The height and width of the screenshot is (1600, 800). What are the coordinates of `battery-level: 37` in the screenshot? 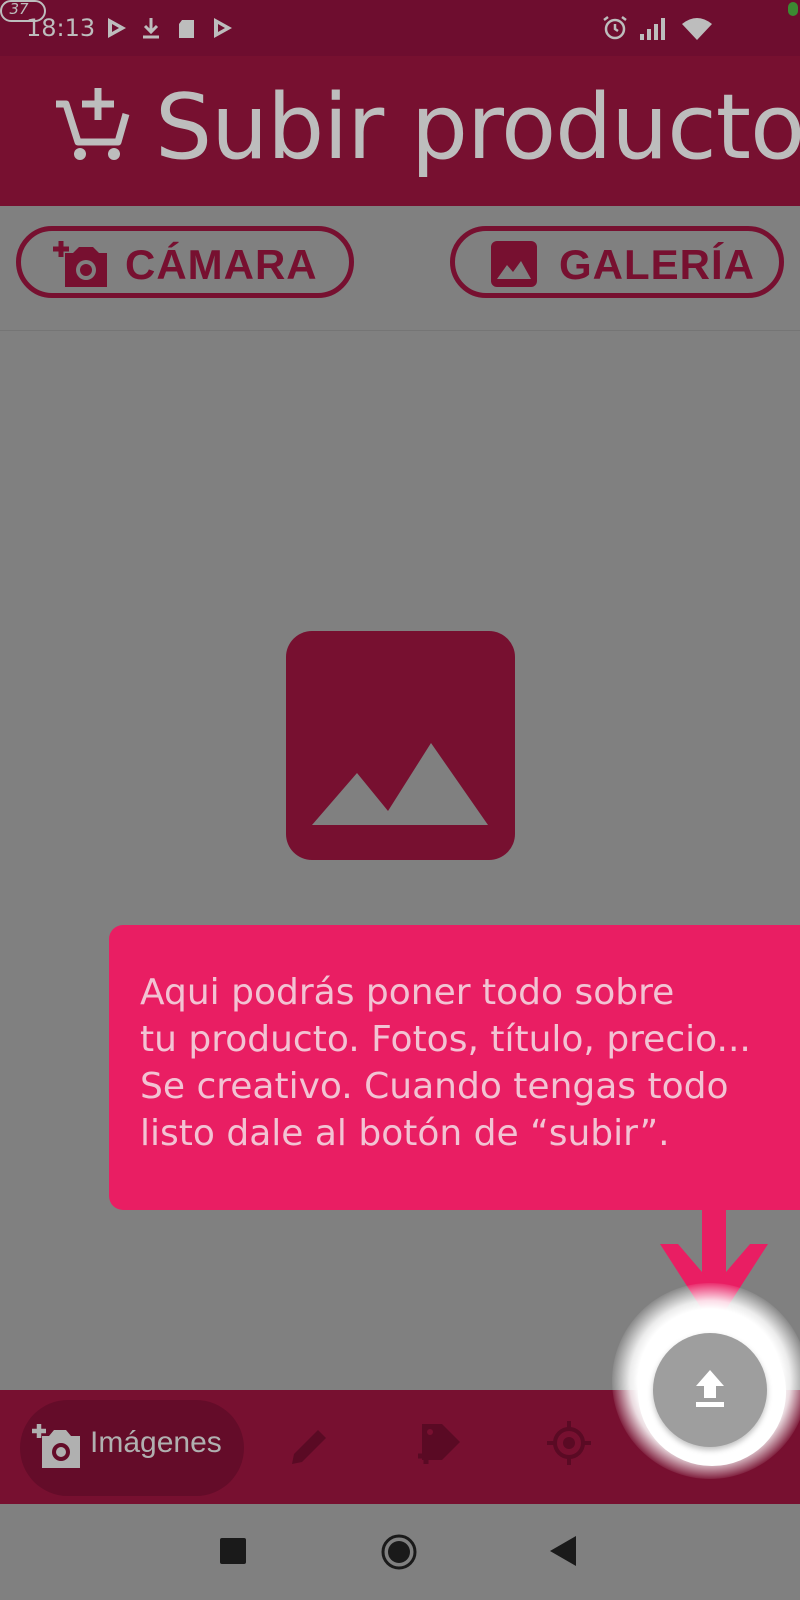 It's located at (19, 9).